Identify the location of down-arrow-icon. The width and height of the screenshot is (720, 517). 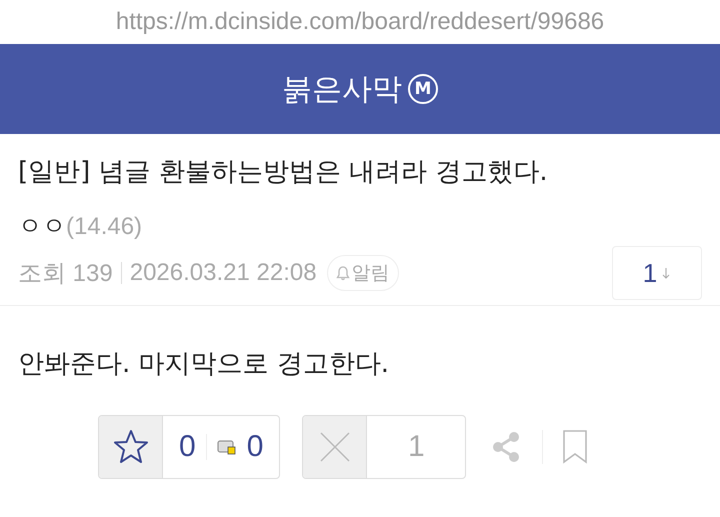
(666, 273).